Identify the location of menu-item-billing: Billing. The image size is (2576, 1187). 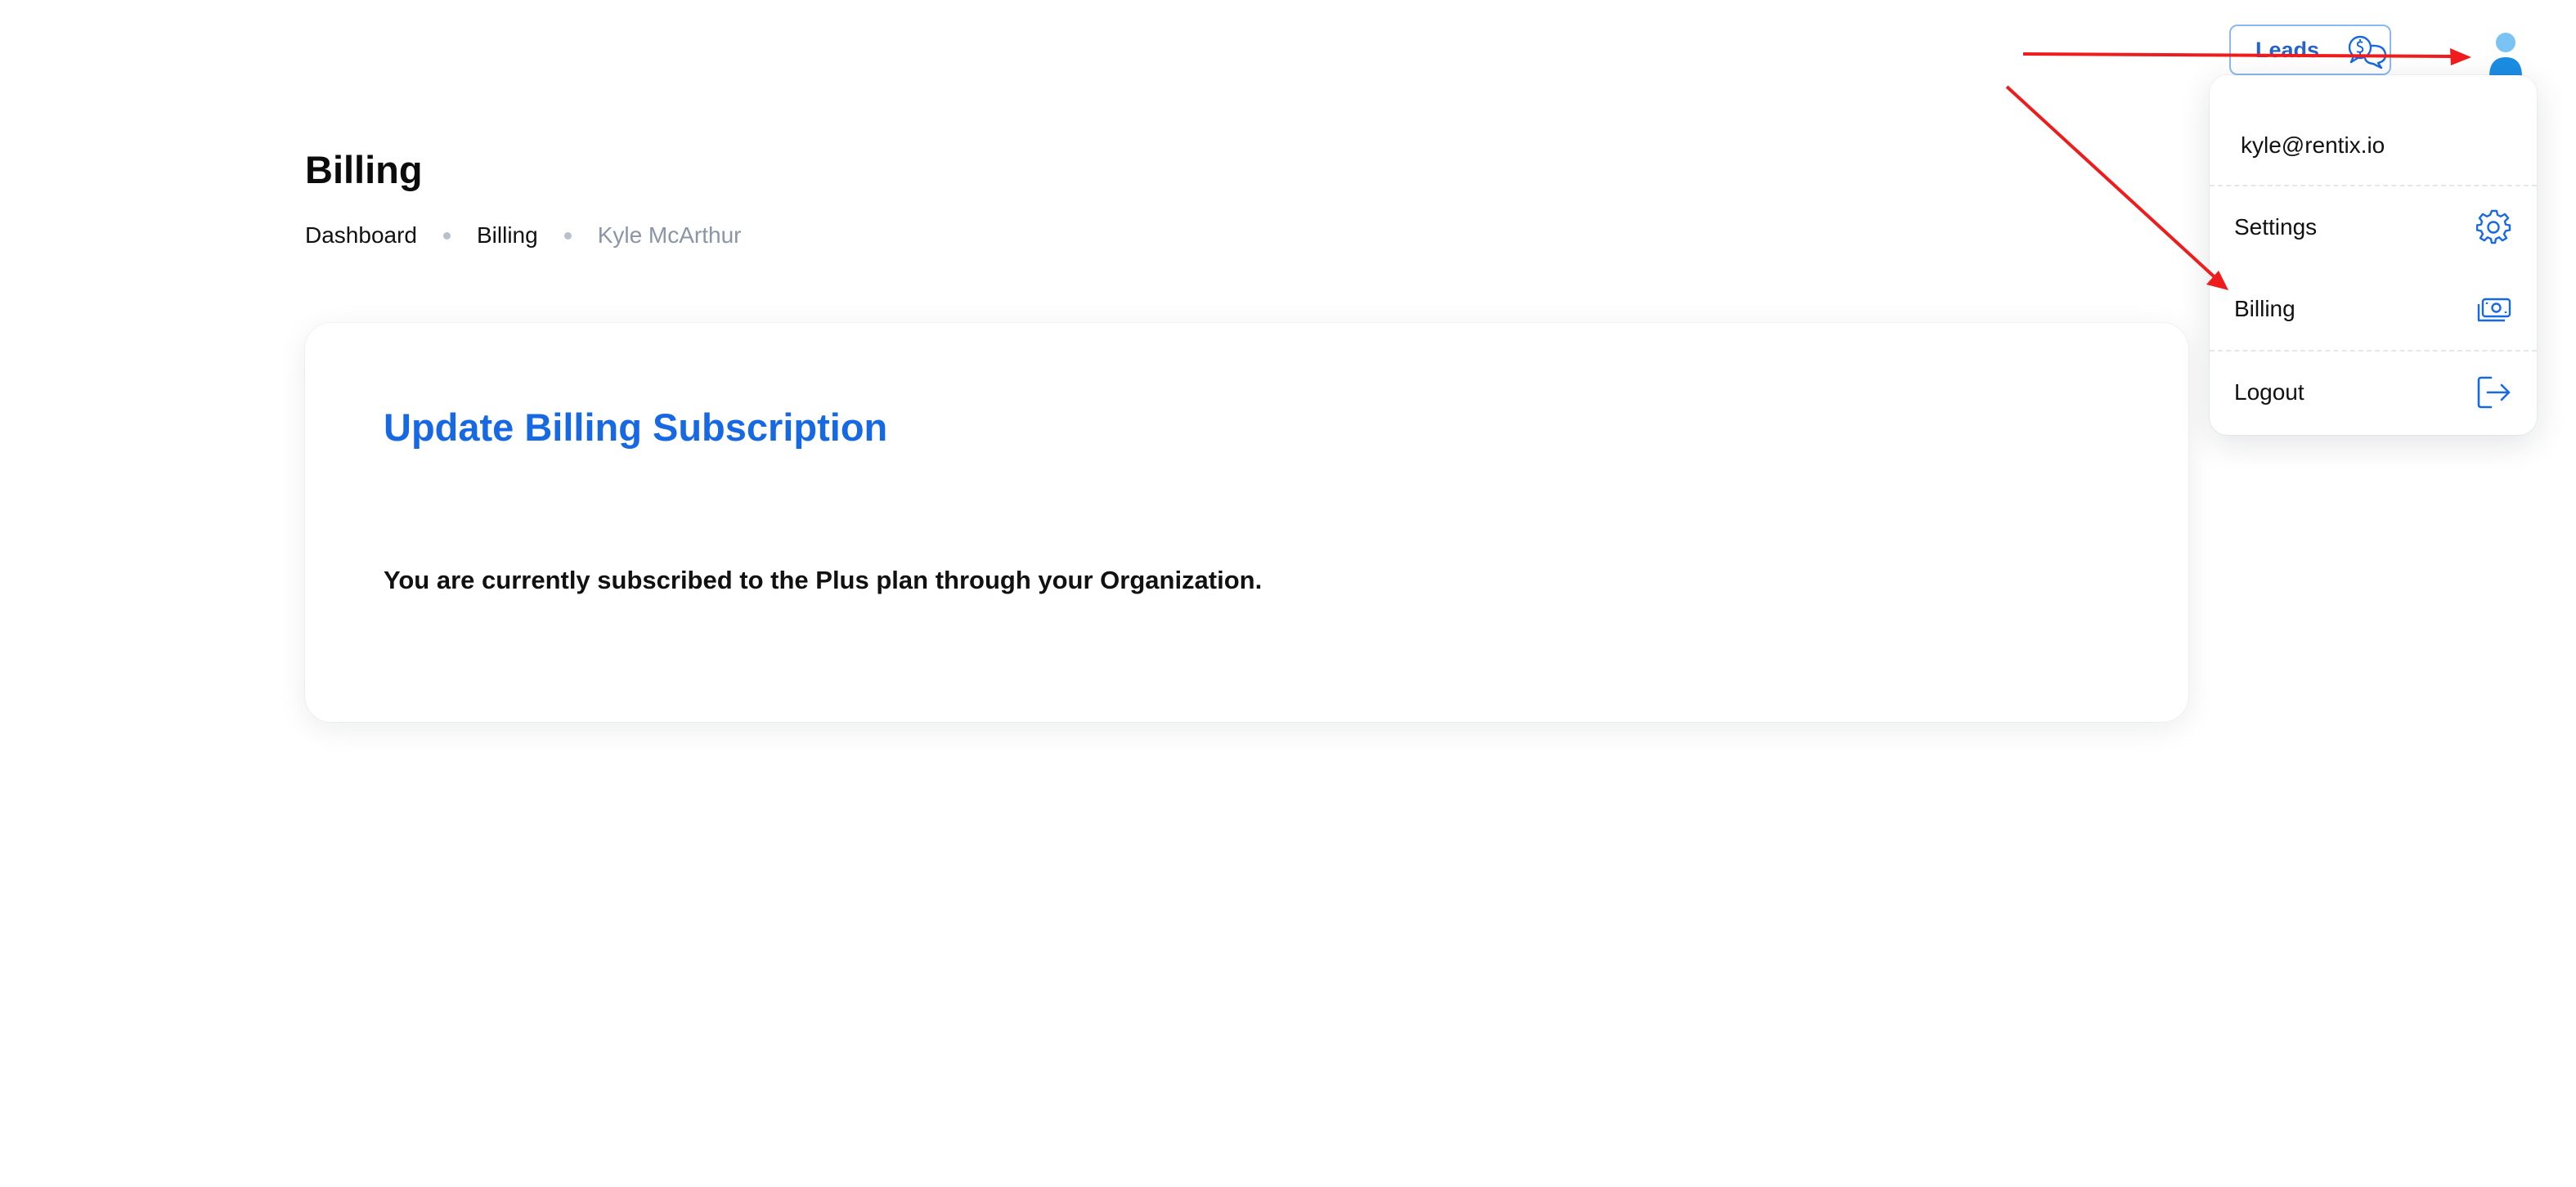
(2374, 309).